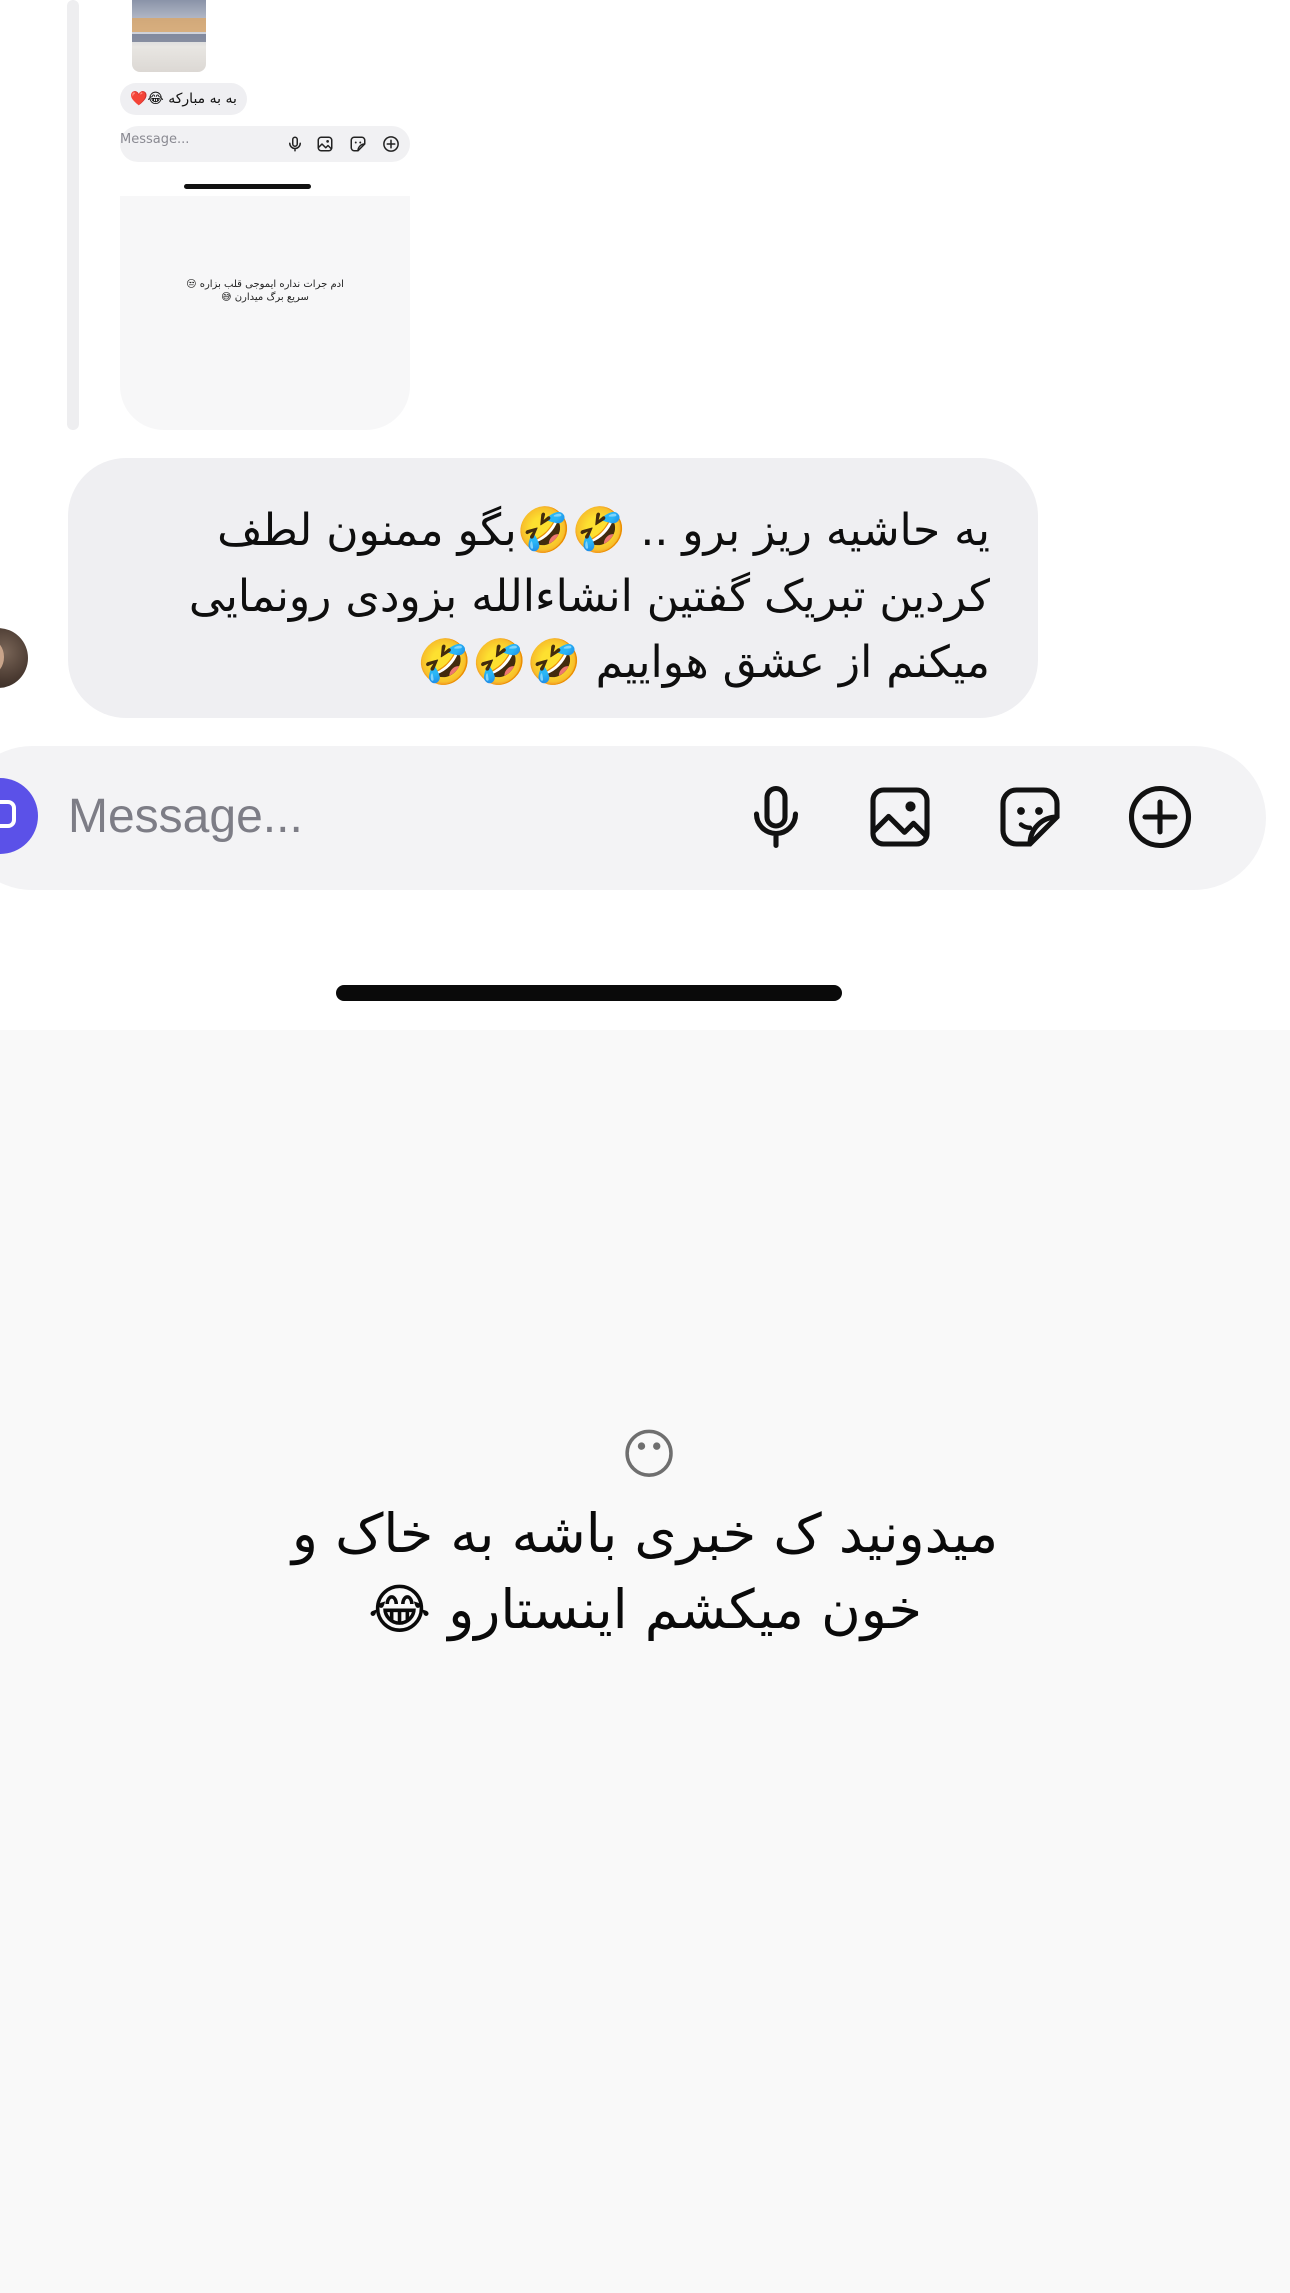 This screenshot has width=1290, height=2293. Describe the element at coordinates (247, 186) in the screenshot. I see `preview-home-indicator` at that location.